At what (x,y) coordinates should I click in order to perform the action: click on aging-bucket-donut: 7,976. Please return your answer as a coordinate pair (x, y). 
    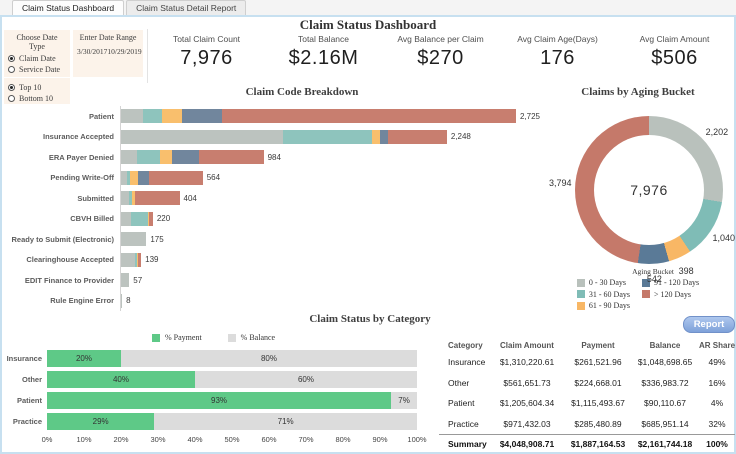
    Looking at the image, I should click on (649, 190).